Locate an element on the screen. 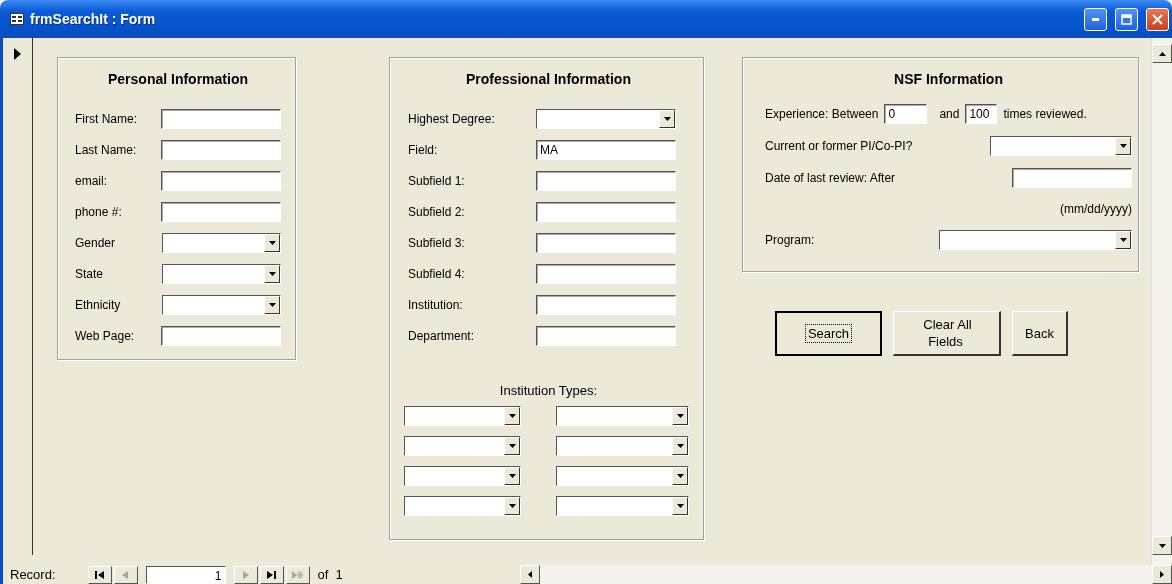 The width and height of the screenshot is (1172, 584). vertical-scrollbar is located at coordinates (1161, 301).